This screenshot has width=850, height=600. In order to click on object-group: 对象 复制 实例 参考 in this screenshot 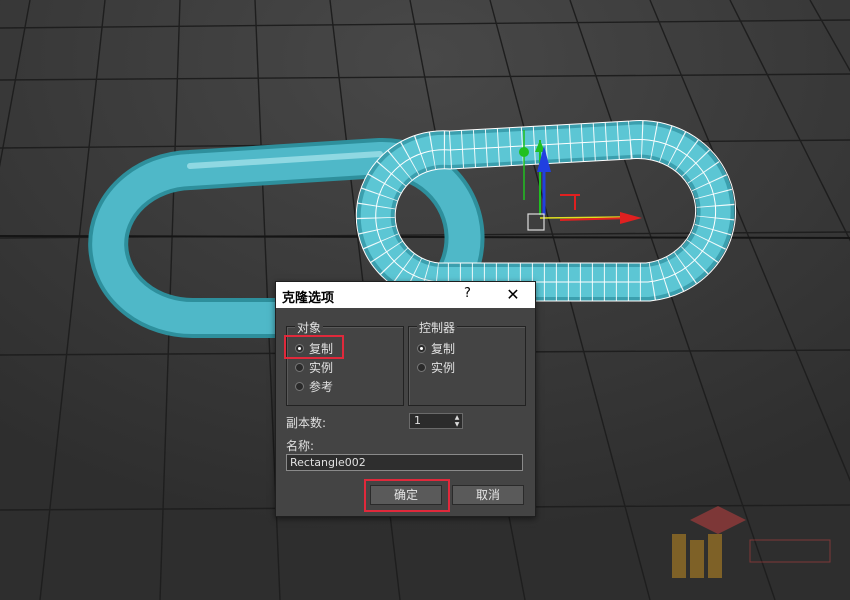, I will do `click(345, 362)`.